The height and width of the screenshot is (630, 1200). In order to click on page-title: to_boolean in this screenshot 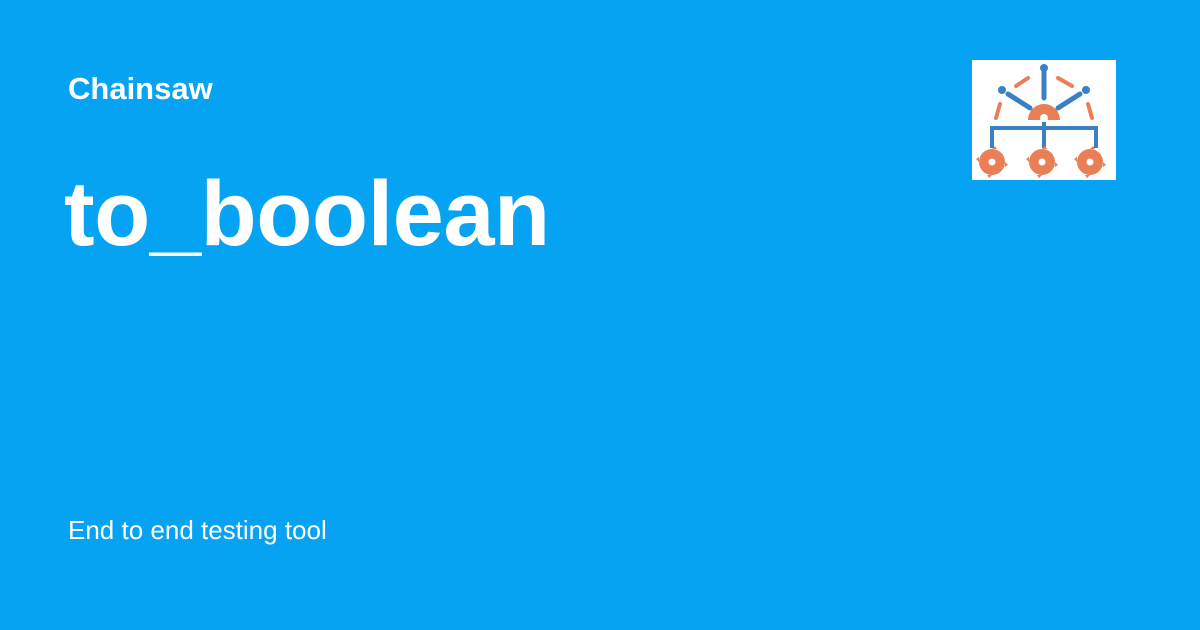, I will do `click(307, 214)`.